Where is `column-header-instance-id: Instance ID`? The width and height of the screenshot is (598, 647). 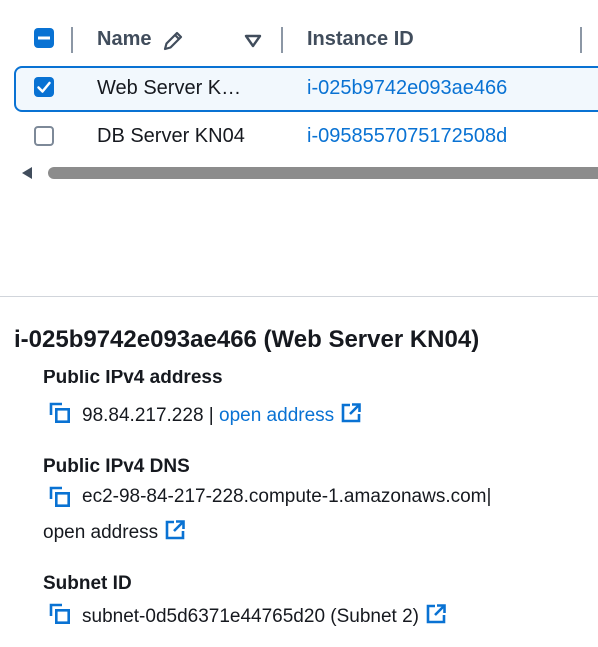 column-header-instance-id: Instance ID is located at coordinates (360, 39).